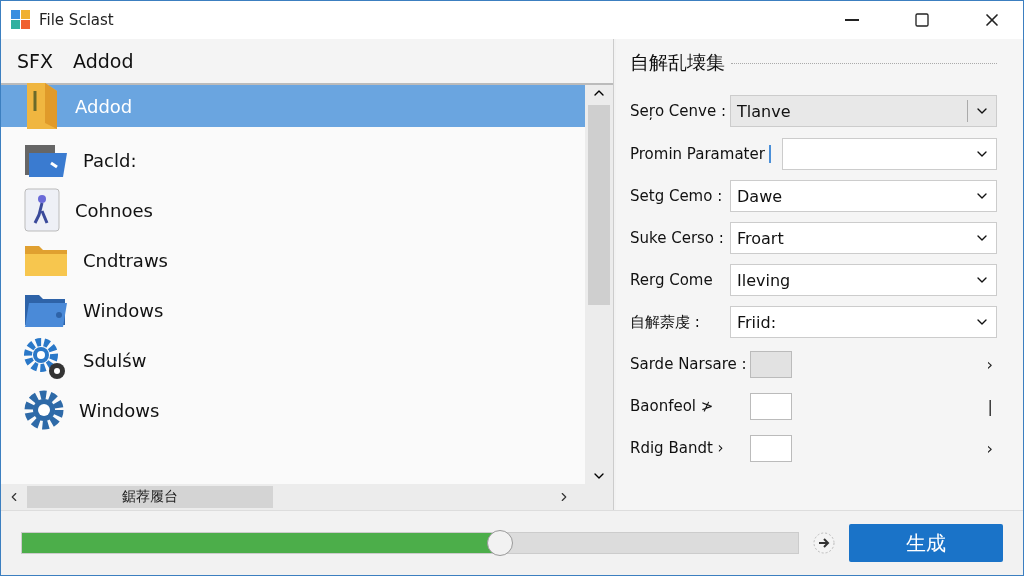 The image size is (1024, 576). I want to click on field-label: Rdig Bandt ›, so click(677, 448).